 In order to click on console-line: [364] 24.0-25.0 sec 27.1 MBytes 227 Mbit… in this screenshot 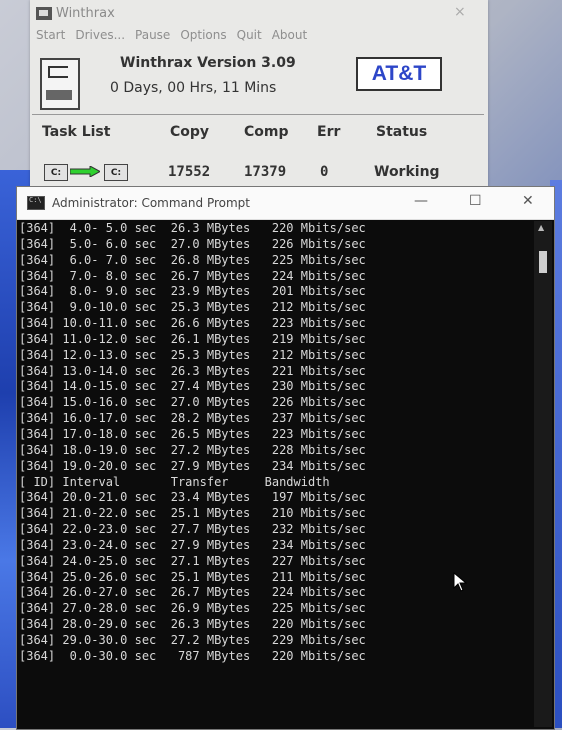, I will do `click(192, 560)`.